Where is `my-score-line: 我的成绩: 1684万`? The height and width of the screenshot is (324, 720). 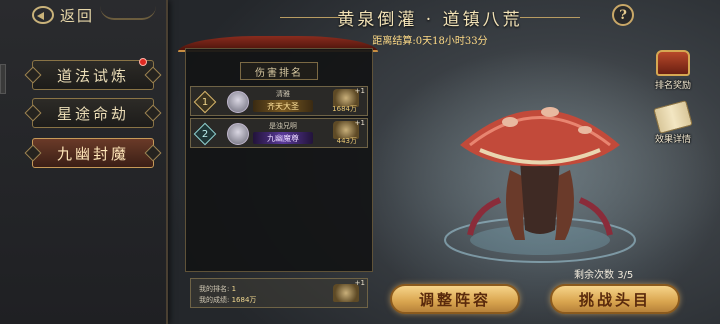
my-score-line: 我的成绩: 1684万 is located at coordinates (227, 300).